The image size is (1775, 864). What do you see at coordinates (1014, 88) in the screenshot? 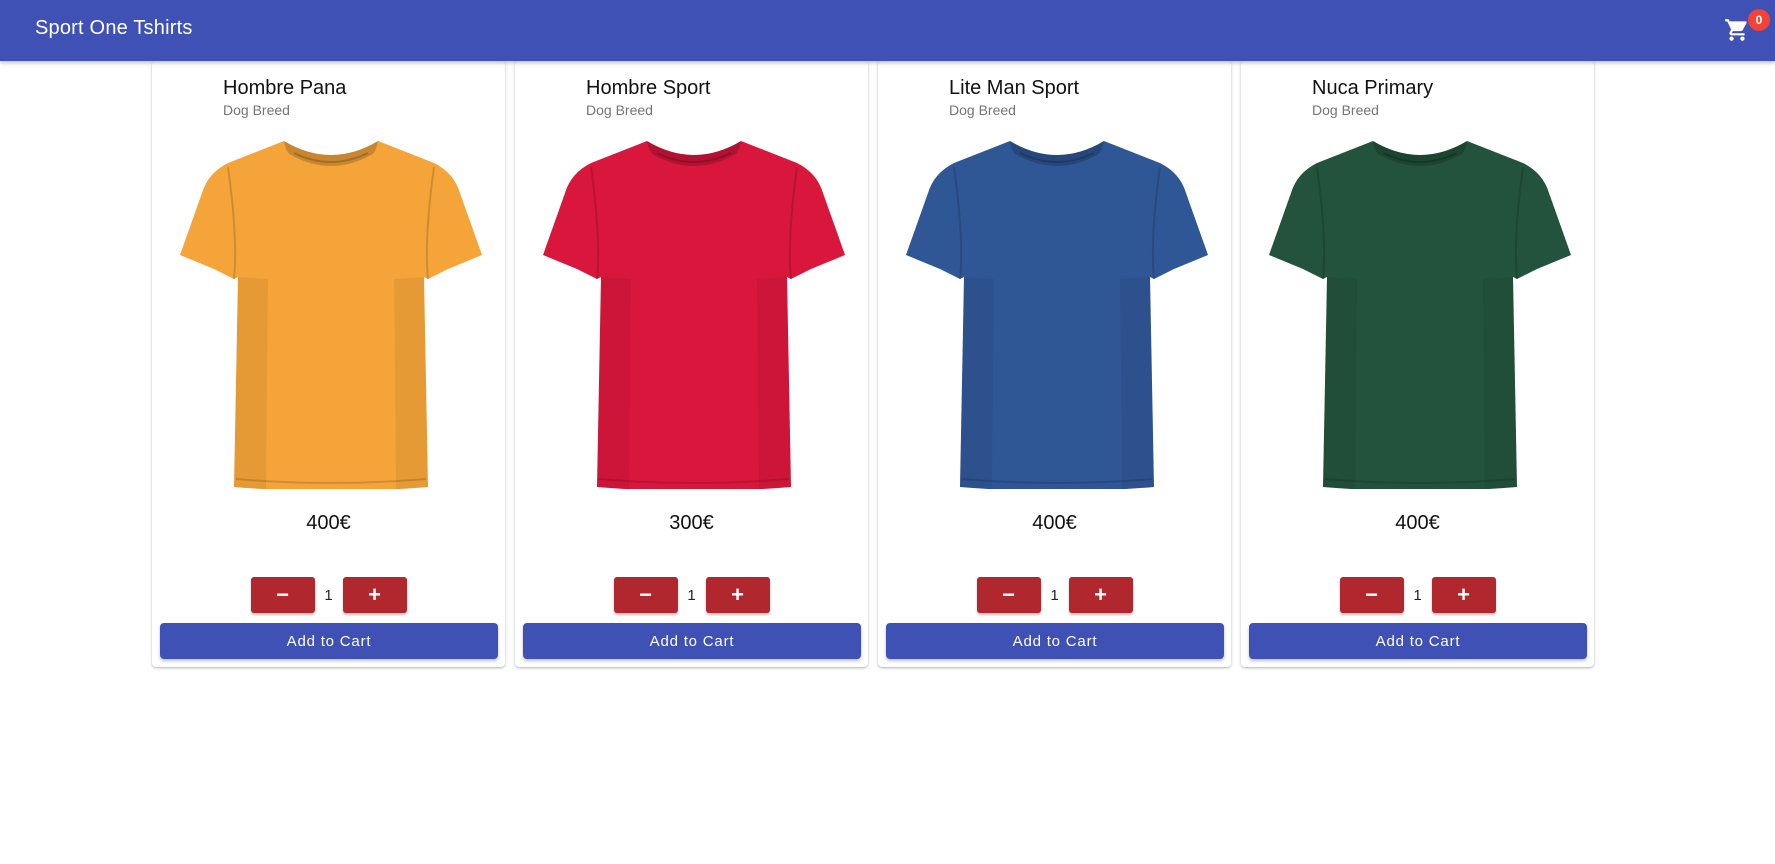
I see `product-title: Lite Man Sport` at bounding box center [1014, 88].